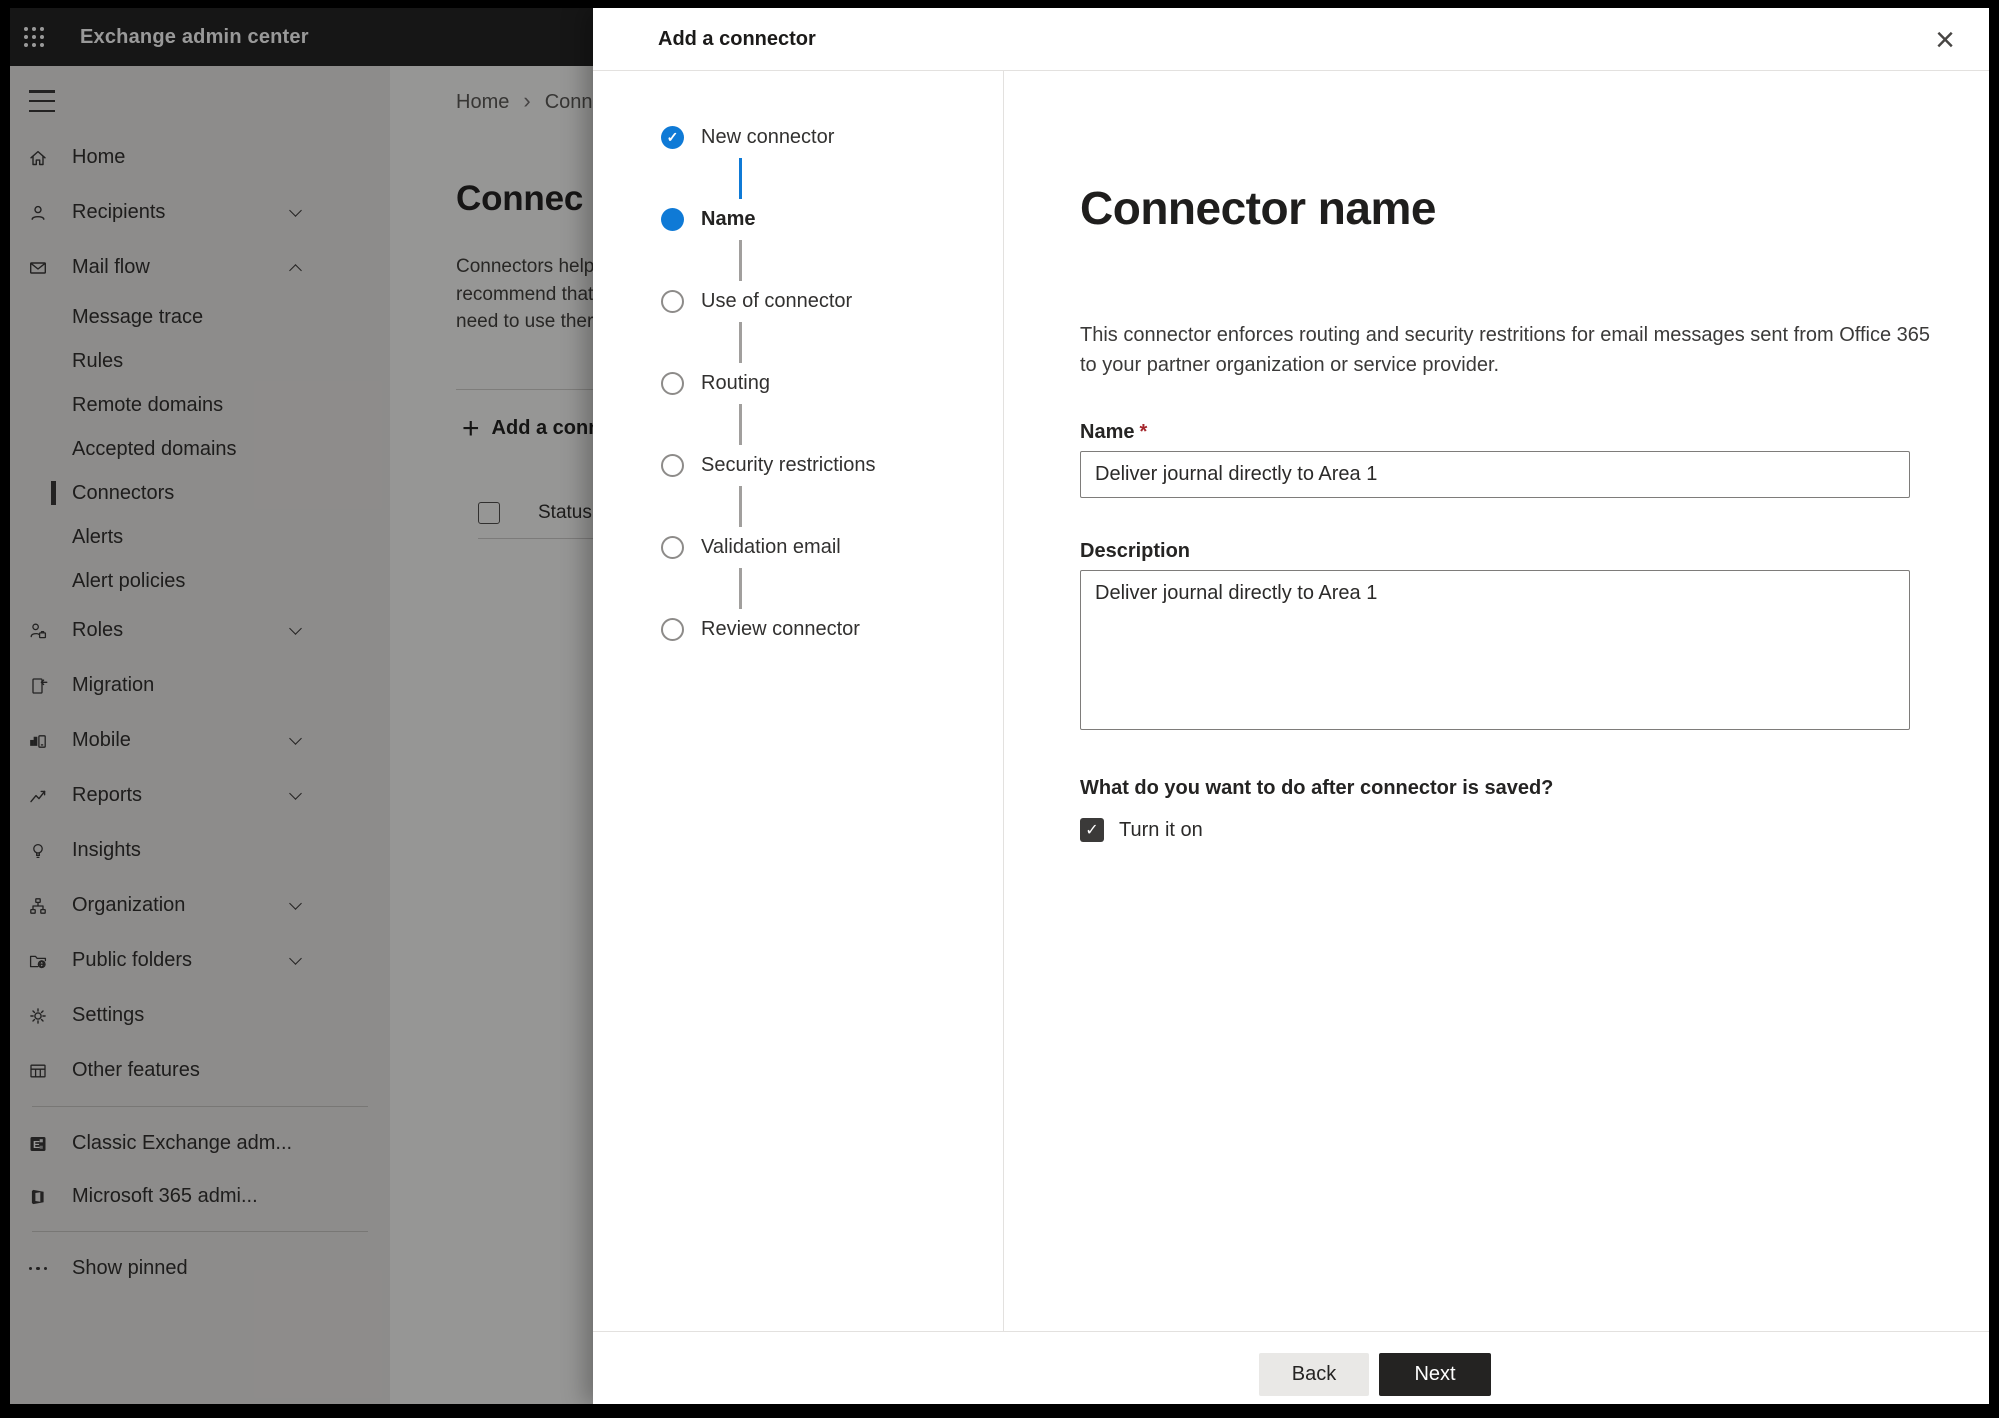 The height and width of the screenshot is (1418, 1999). What do you see at coordinates (1495, 474) in the screenshot?
I see `name-input` at bounding box center [1495, 474].